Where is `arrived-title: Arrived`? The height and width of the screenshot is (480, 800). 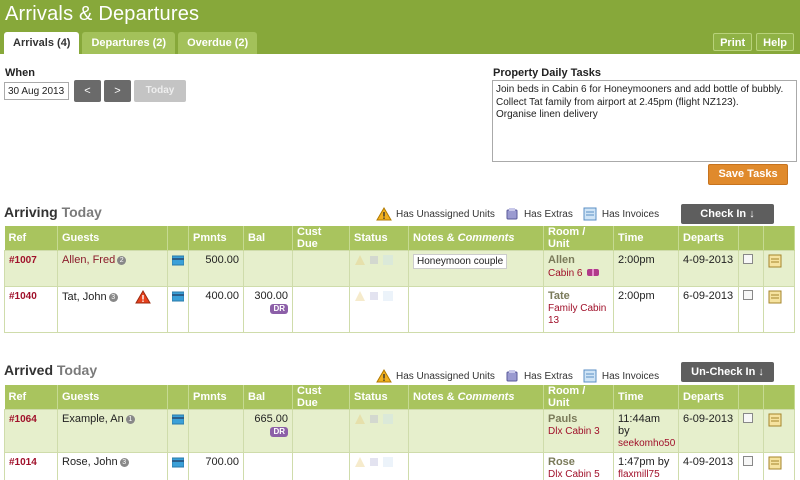 arrived-title: Arrived is located at coordinates (29, 370).